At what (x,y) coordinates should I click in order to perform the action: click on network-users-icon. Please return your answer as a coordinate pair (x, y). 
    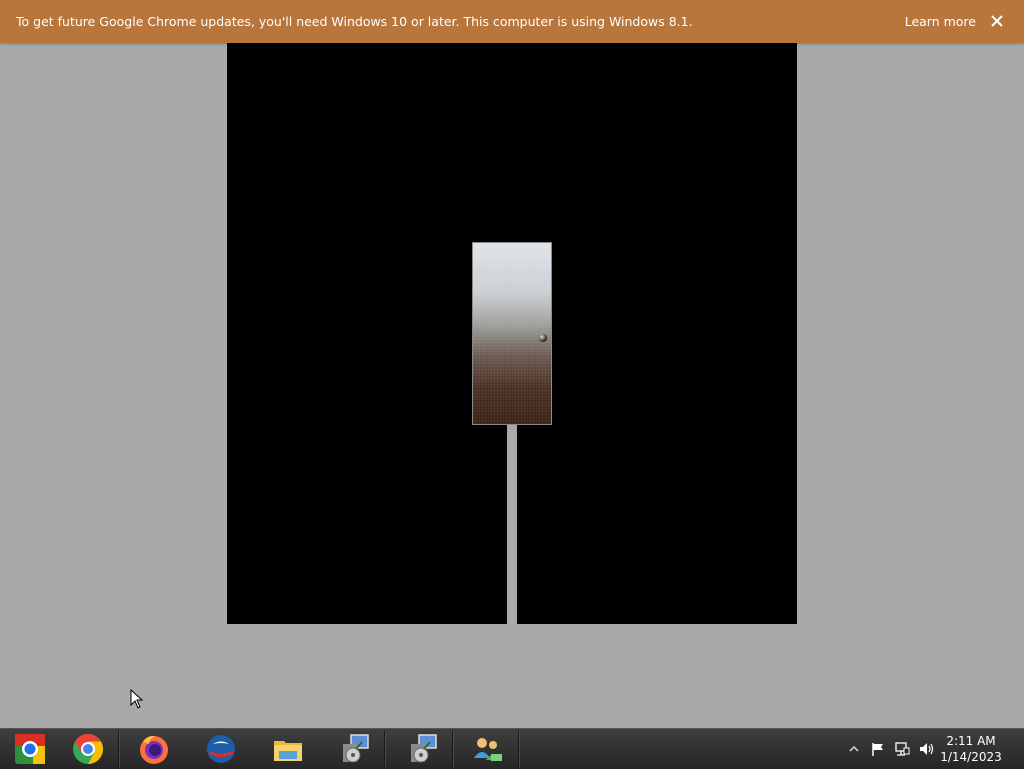
    Looking at the image, I should click on (488, 749).